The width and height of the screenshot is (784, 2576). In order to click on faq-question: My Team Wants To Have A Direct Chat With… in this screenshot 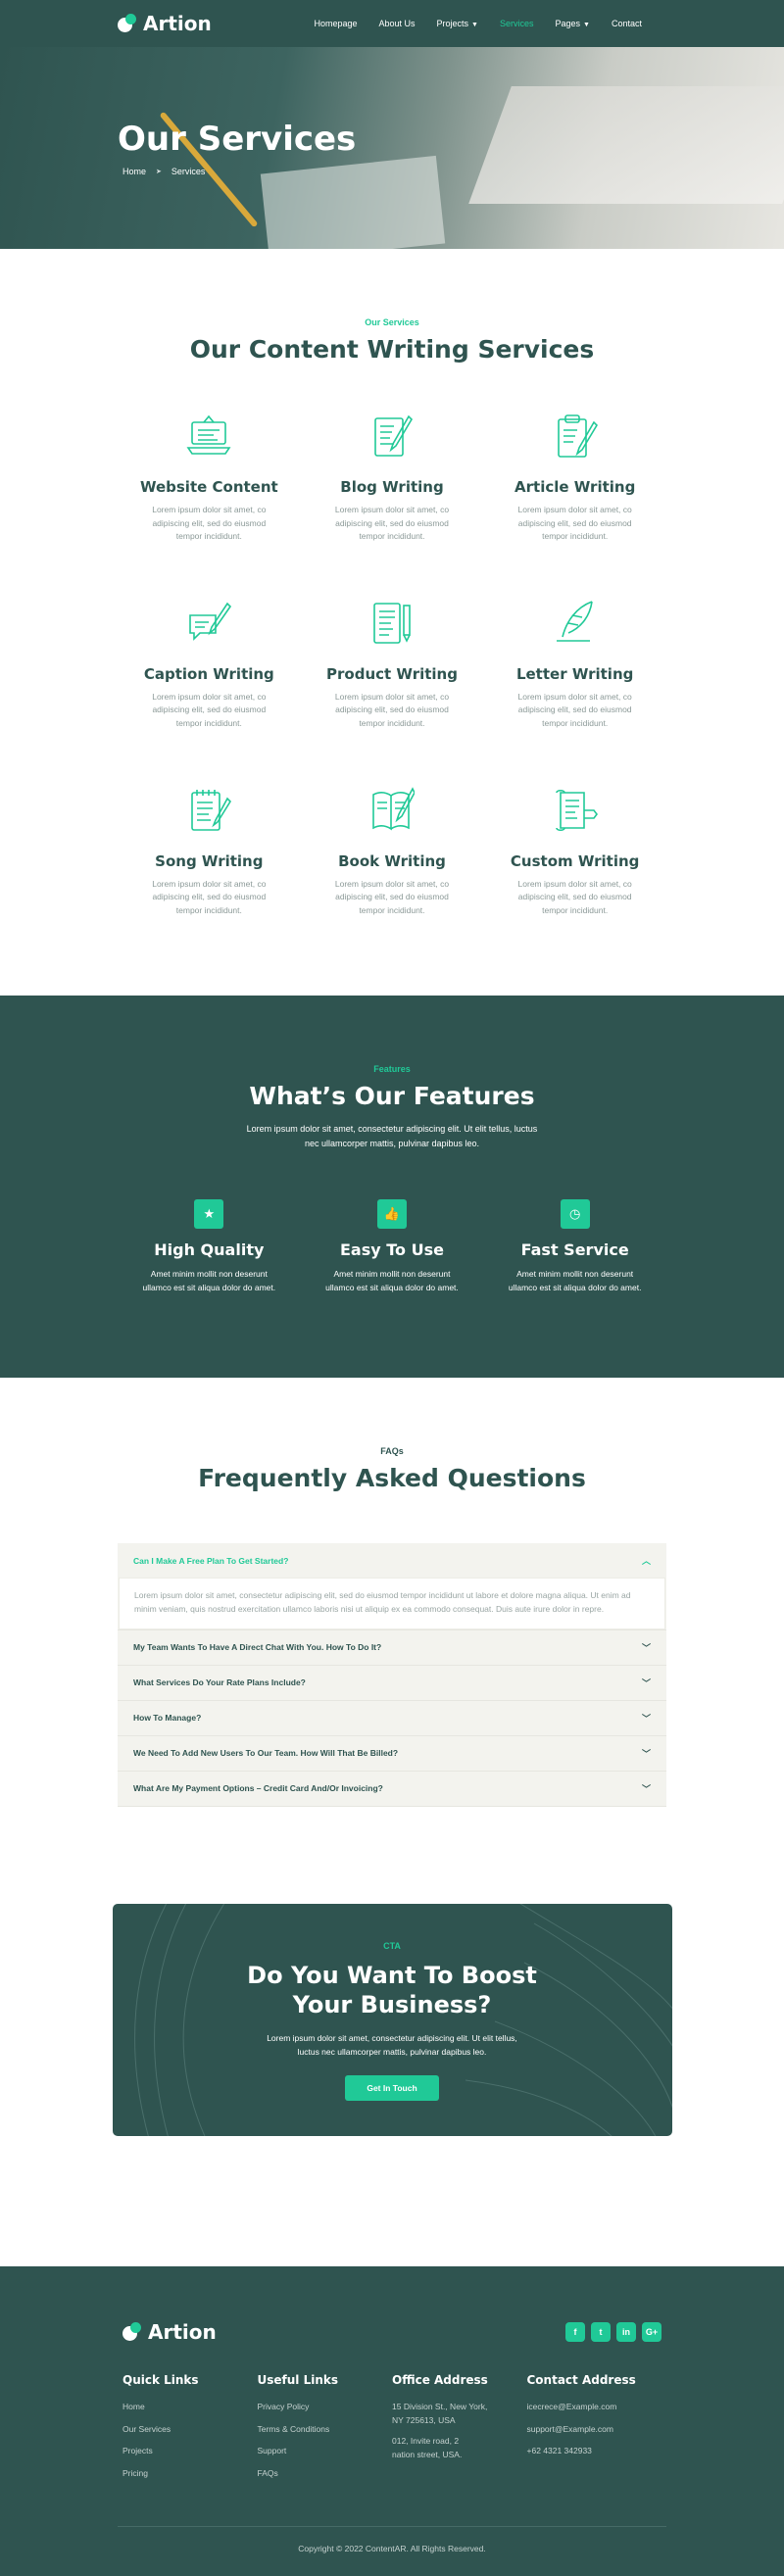, I will do `click(257, 1647)`.